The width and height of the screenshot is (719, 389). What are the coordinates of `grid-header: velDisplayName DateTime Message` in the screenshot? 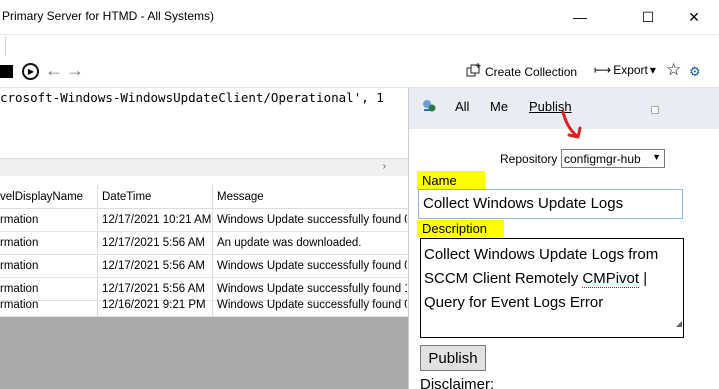 It's located at (204, 197).